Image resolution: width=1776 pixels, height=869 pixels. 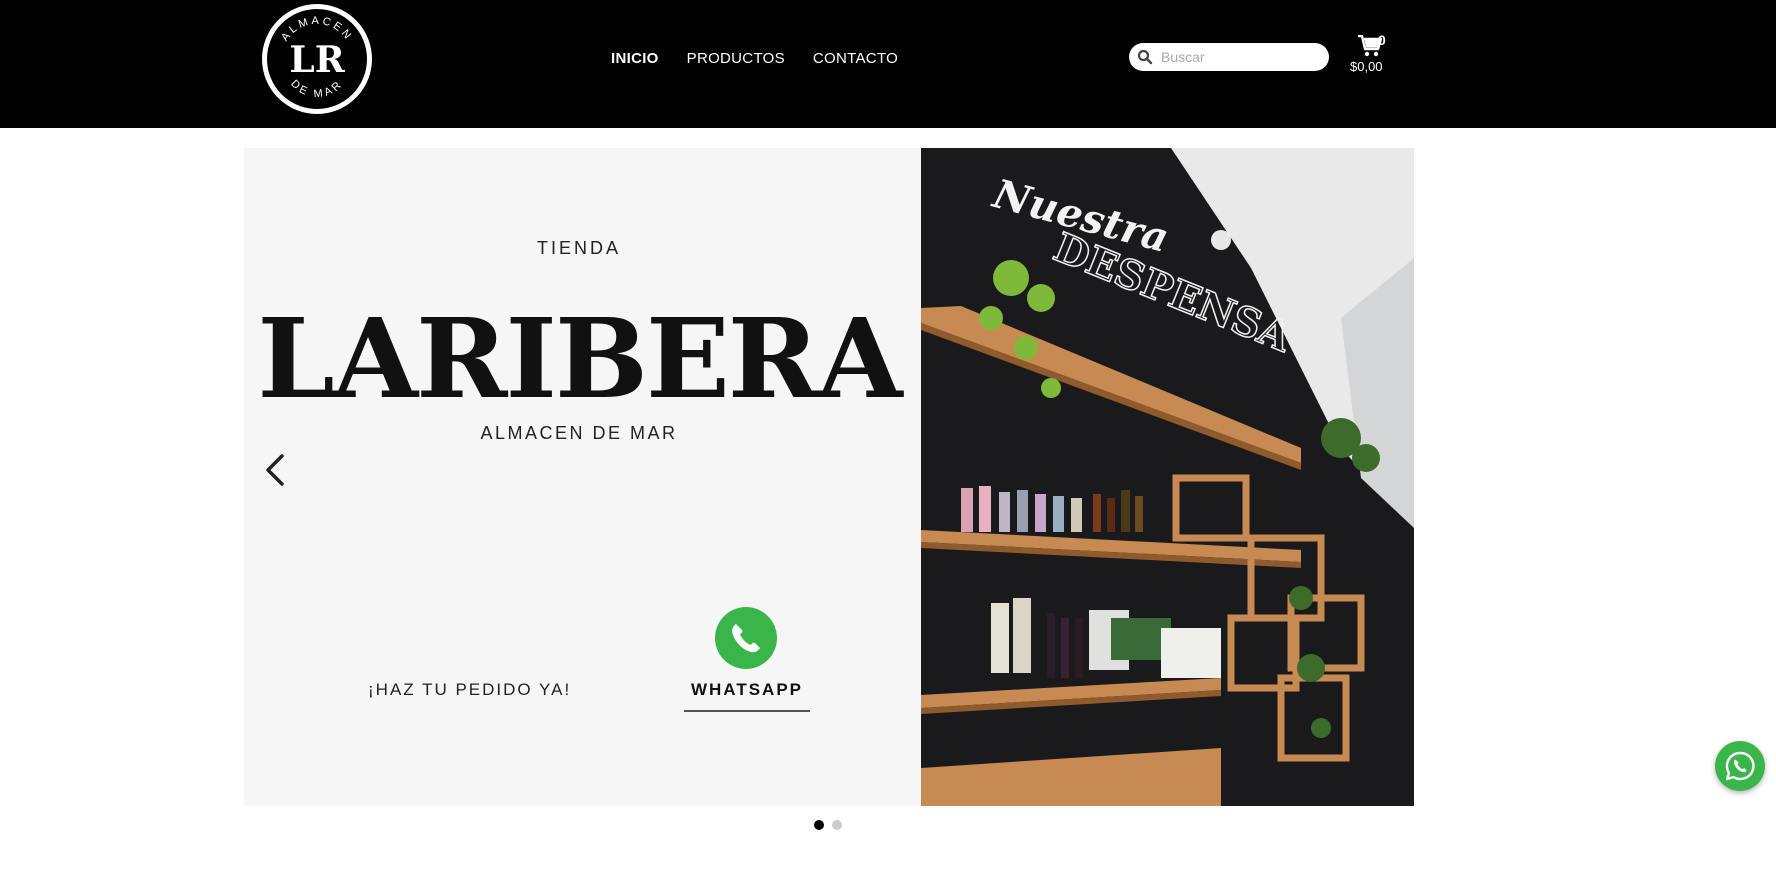 I want to click on whatsapp-icon, so click(x=746, y=638).